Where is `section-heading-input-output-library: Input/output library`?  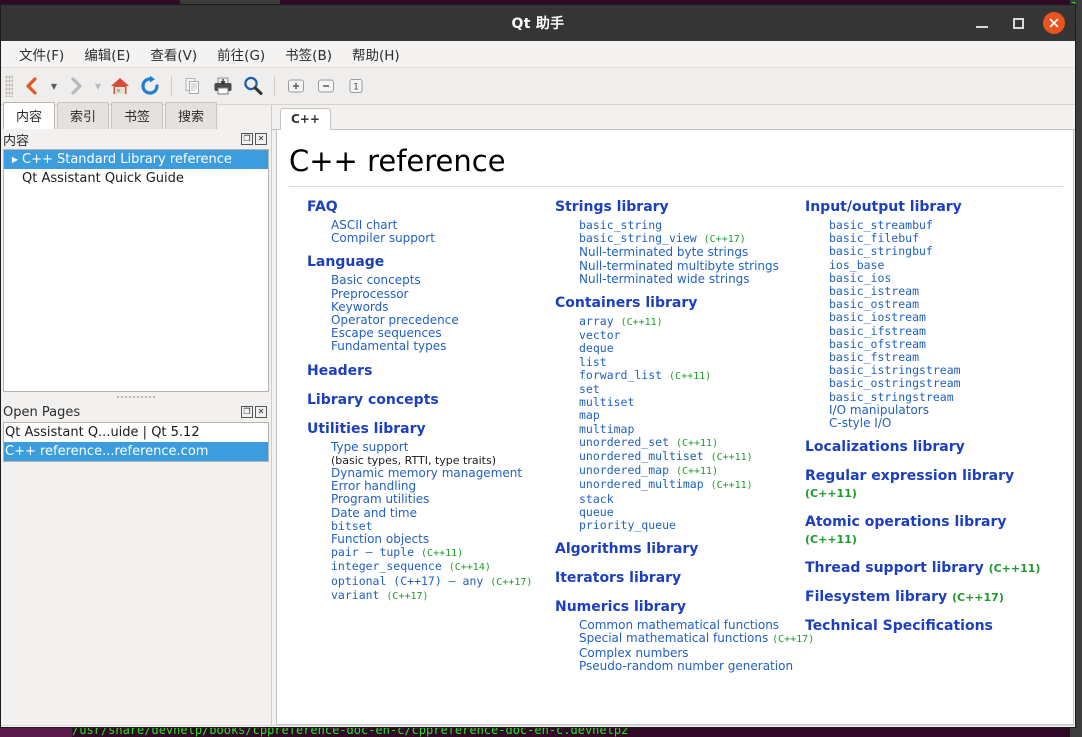
section-heading-input-output-library: Input/output library is located at coordinates (925, 207).